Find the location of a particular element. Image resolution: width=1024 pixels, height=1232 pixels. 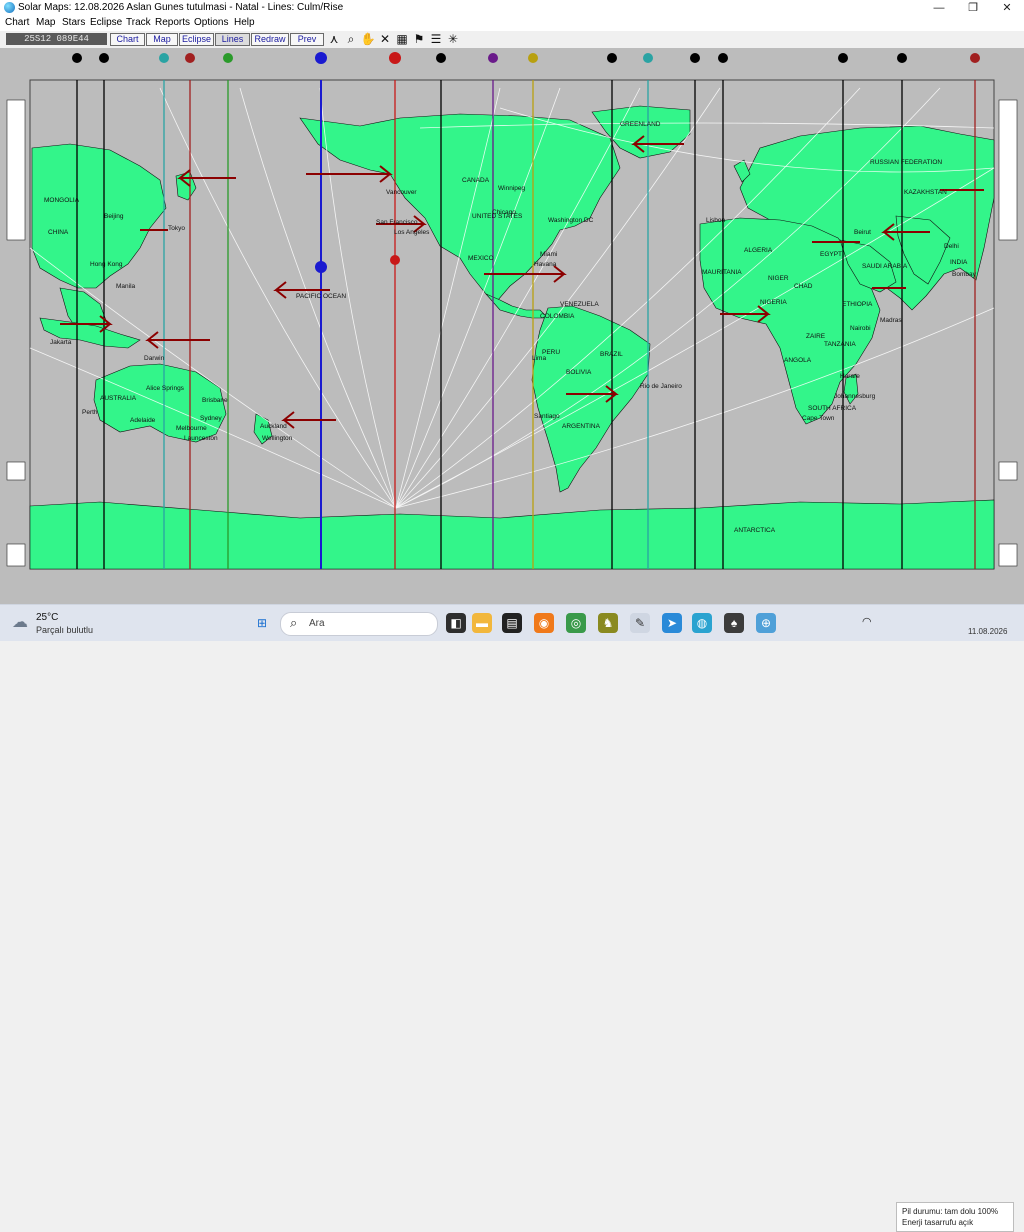

menu-chart: Chart is located at coordinates (17, 22).